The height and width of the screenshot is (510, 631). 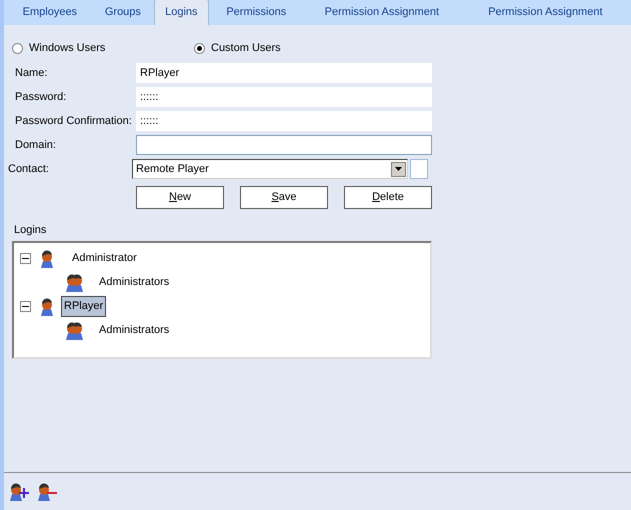 What do you see at coordinates (123, 12) in the screenshot?
I see `tab: Groups` at bounding box center [123, 12].